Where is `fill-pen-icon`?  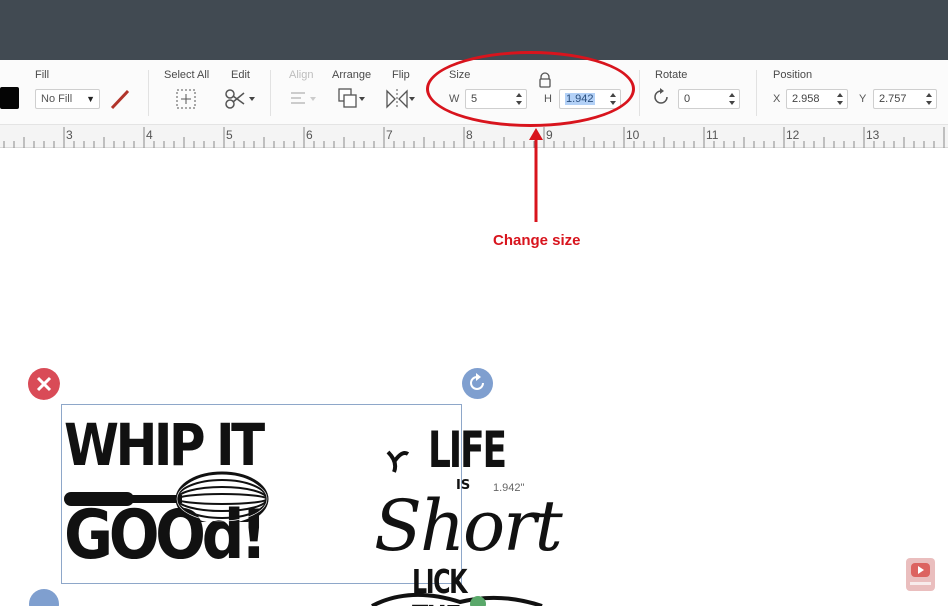
fill-pen-icon is located at coordinates (120, 99).